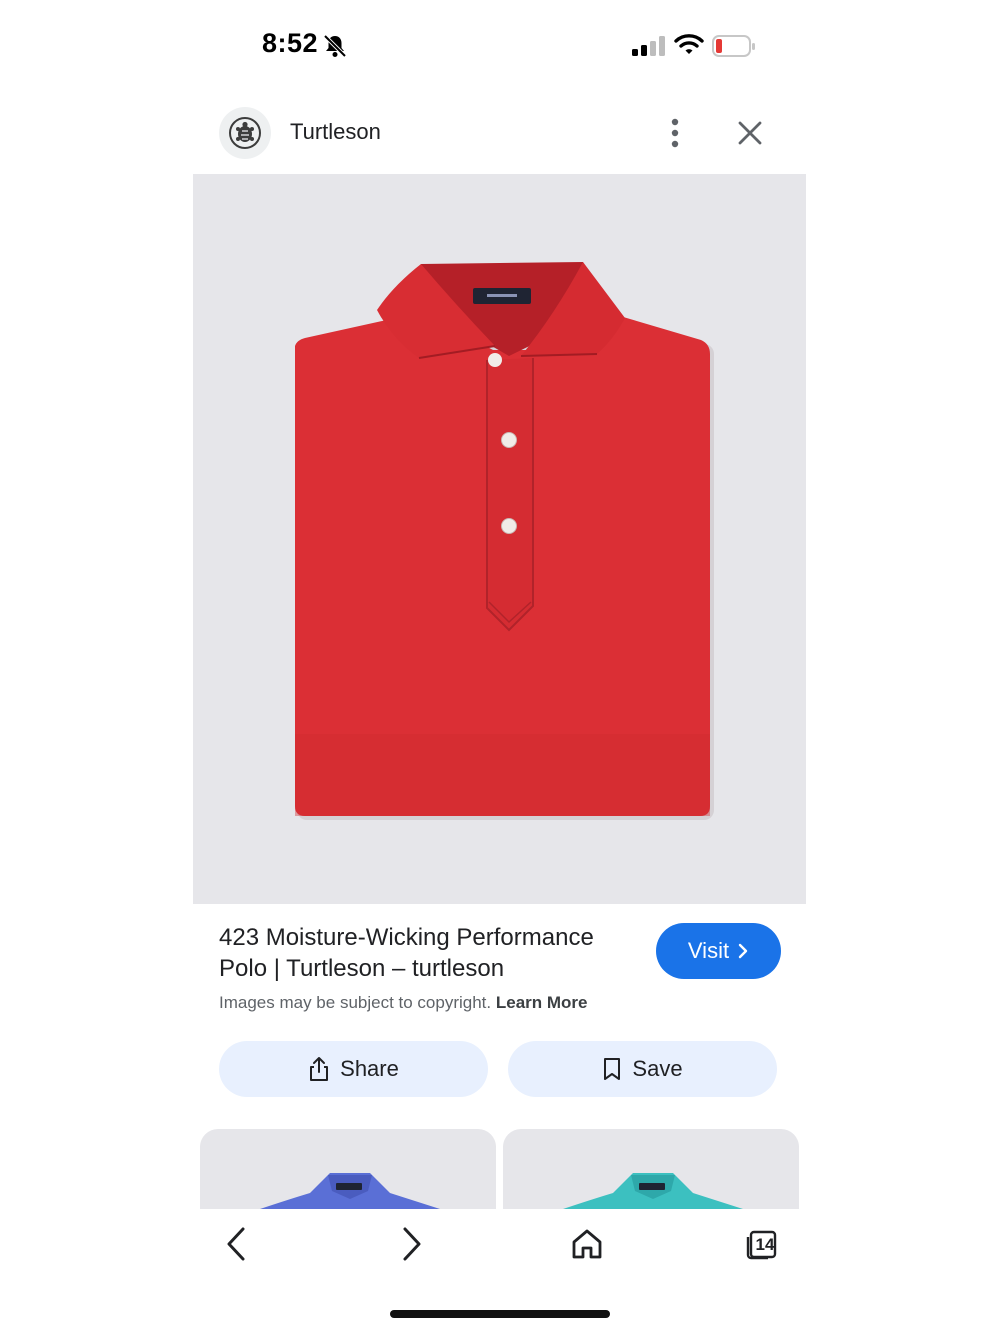 The height and width of the screenshot is (1333, 1000). What do you see at coordinates (319, 1069) in the screenshot?
I see `share-icon` at bounding box center [319, 1069].